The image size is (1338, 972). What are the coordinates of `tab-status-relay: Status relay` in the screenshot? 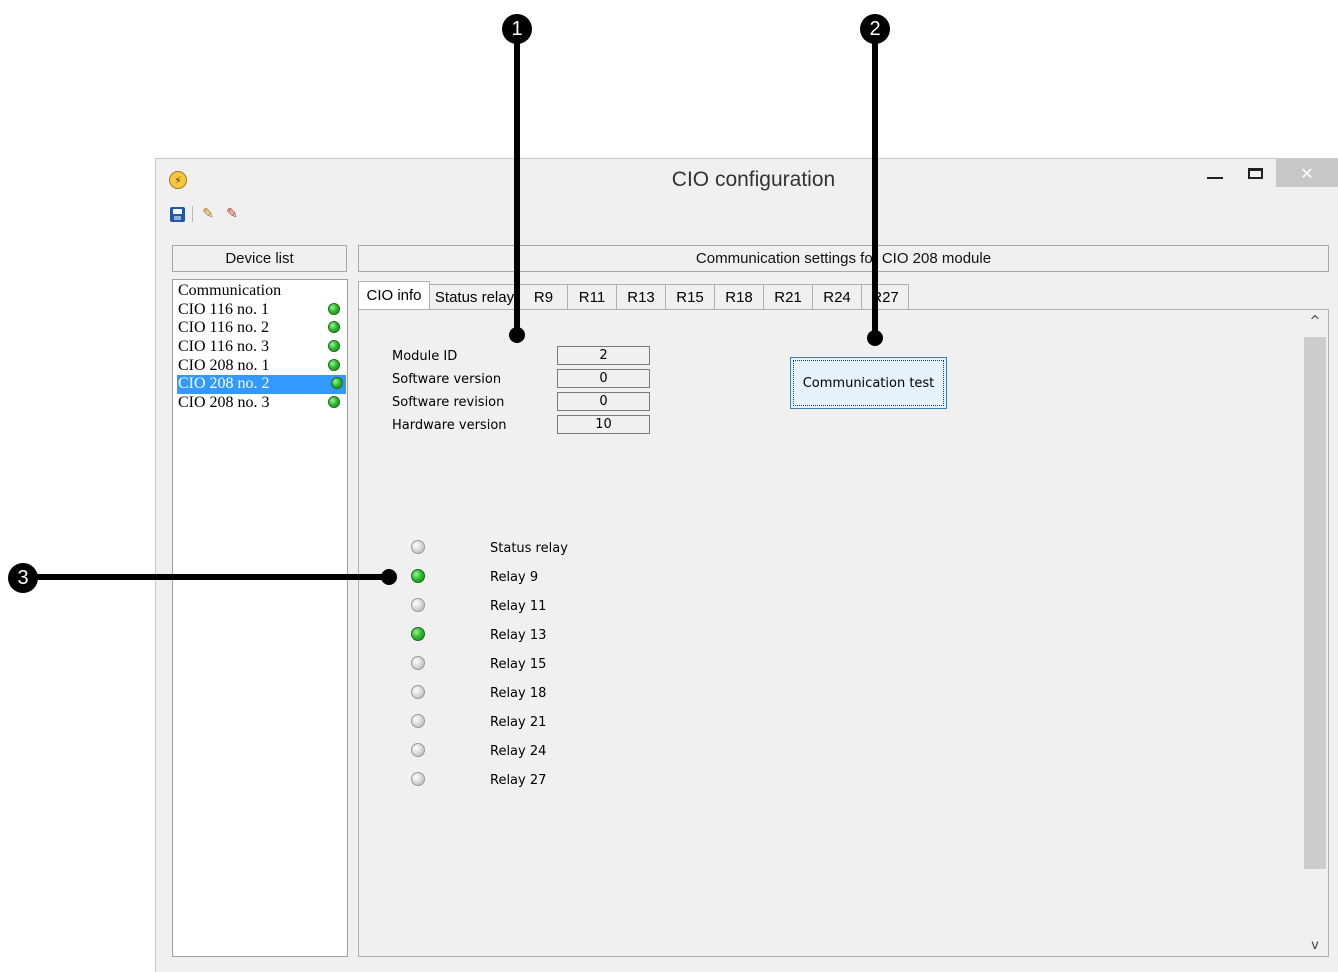 It's located at (474, 296).